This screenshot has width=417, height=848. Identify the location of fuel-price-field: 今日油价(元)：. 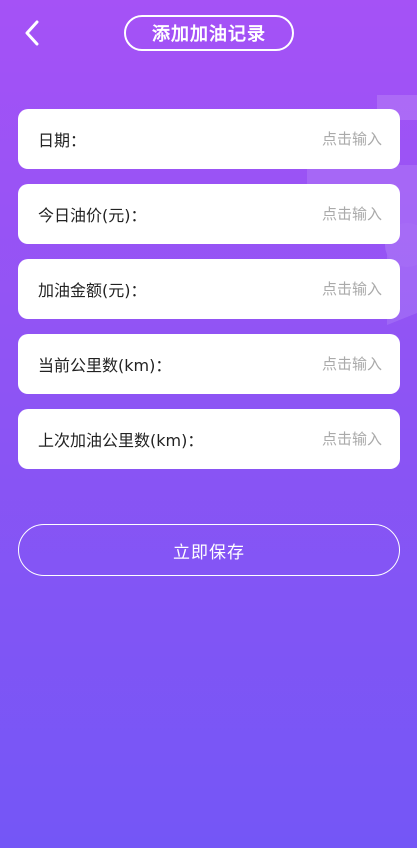
(209, 214).